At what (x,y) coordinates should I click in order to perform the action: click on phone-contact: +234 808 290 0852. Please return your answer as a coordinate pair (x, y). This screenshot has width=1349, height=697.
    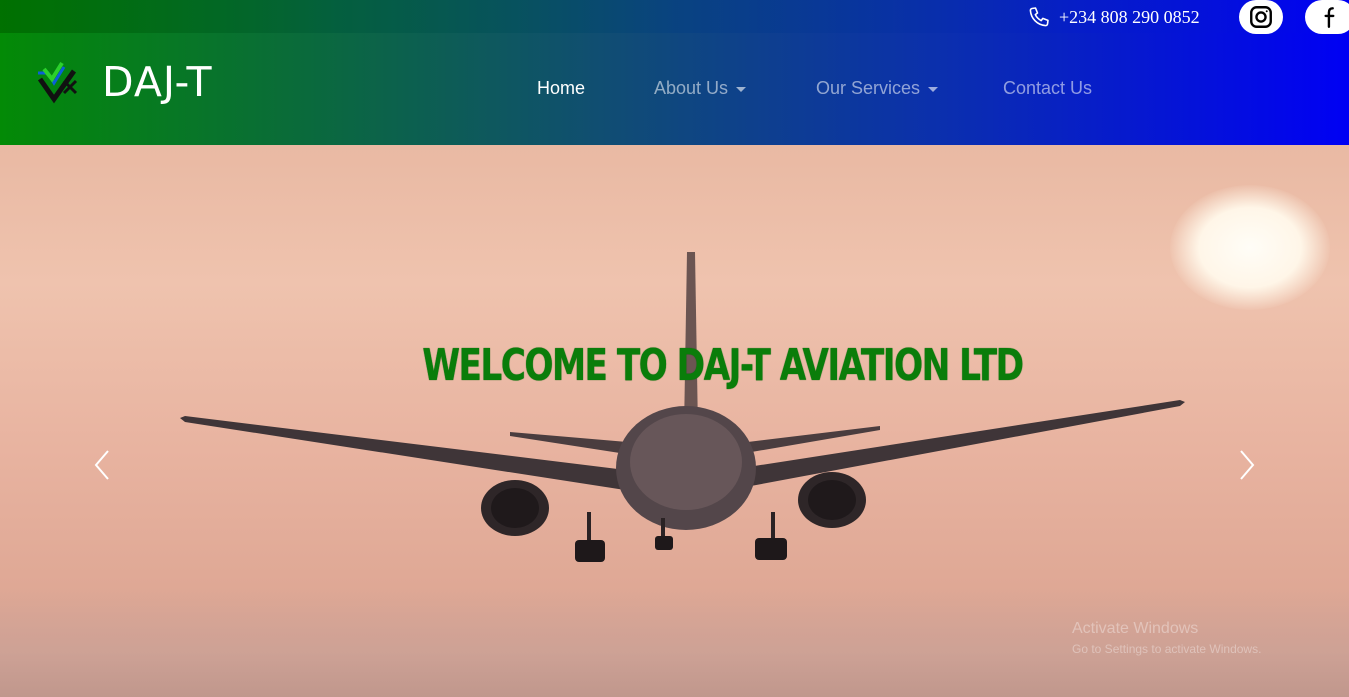
    Looking at the image, I should click on (1113, 17).